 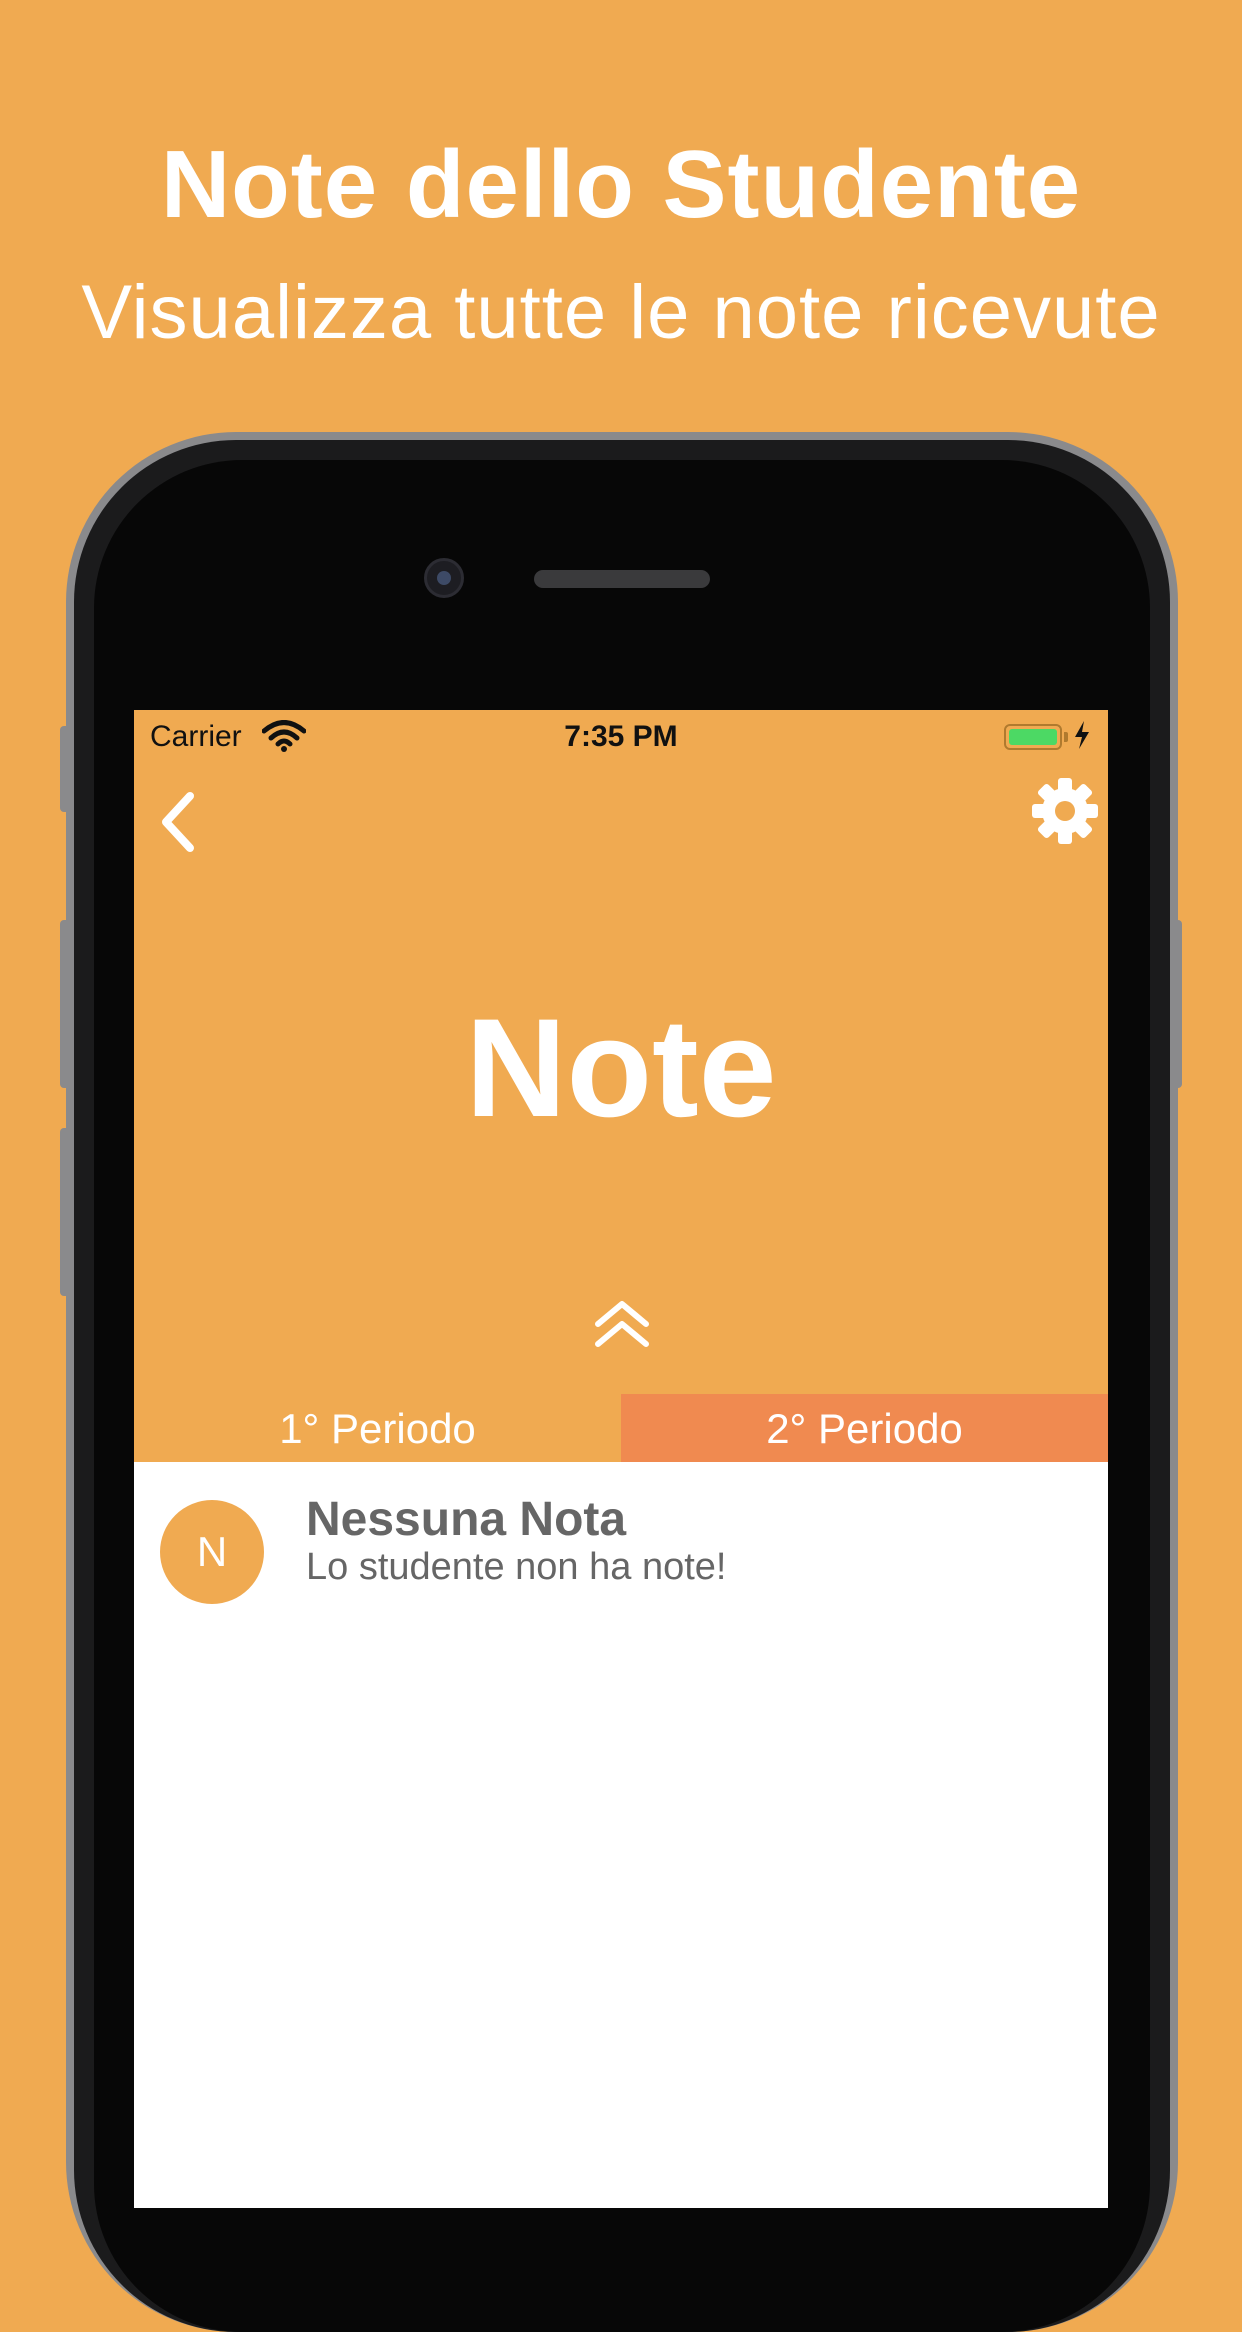 I want to click on promo-title: Note dello Studente, so click(x=621, y=184).